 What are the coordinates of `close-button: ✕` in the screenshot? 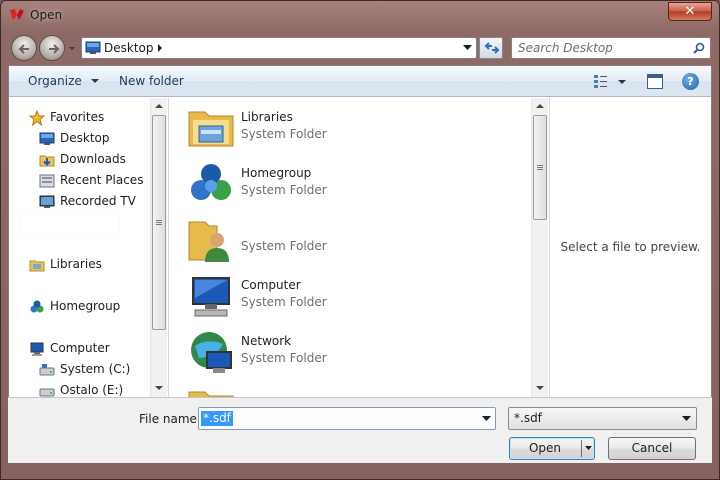 It's located at (690, 11).